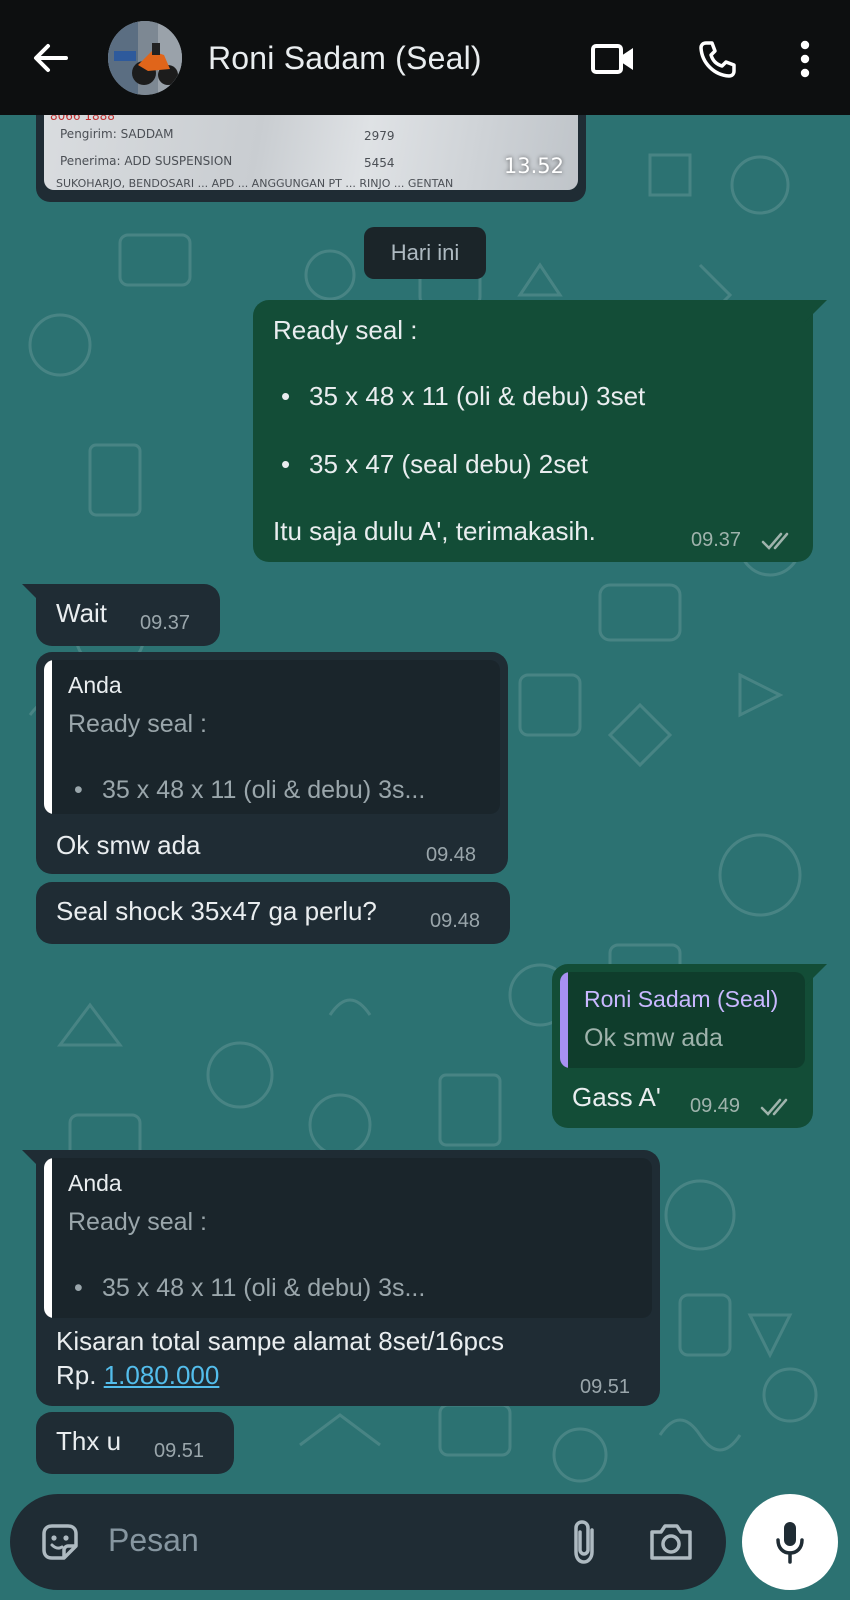 The image size is (850, 1600). I want to click on voice-message-button, so click(790, 1542).